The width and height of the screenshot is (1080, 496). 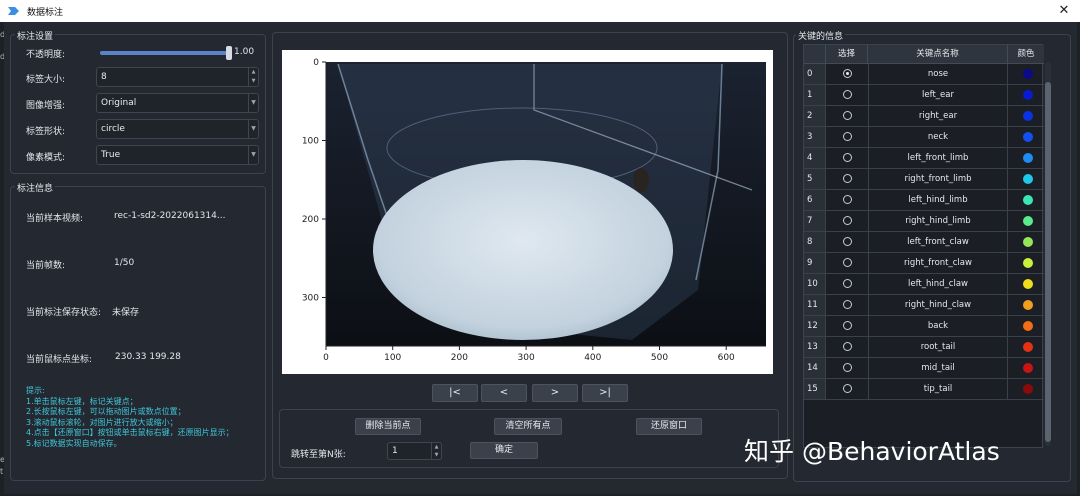 What do you see at coordinates (815, 54) in the screenshot?
I see `header-index` at bounding box center [815, 54].